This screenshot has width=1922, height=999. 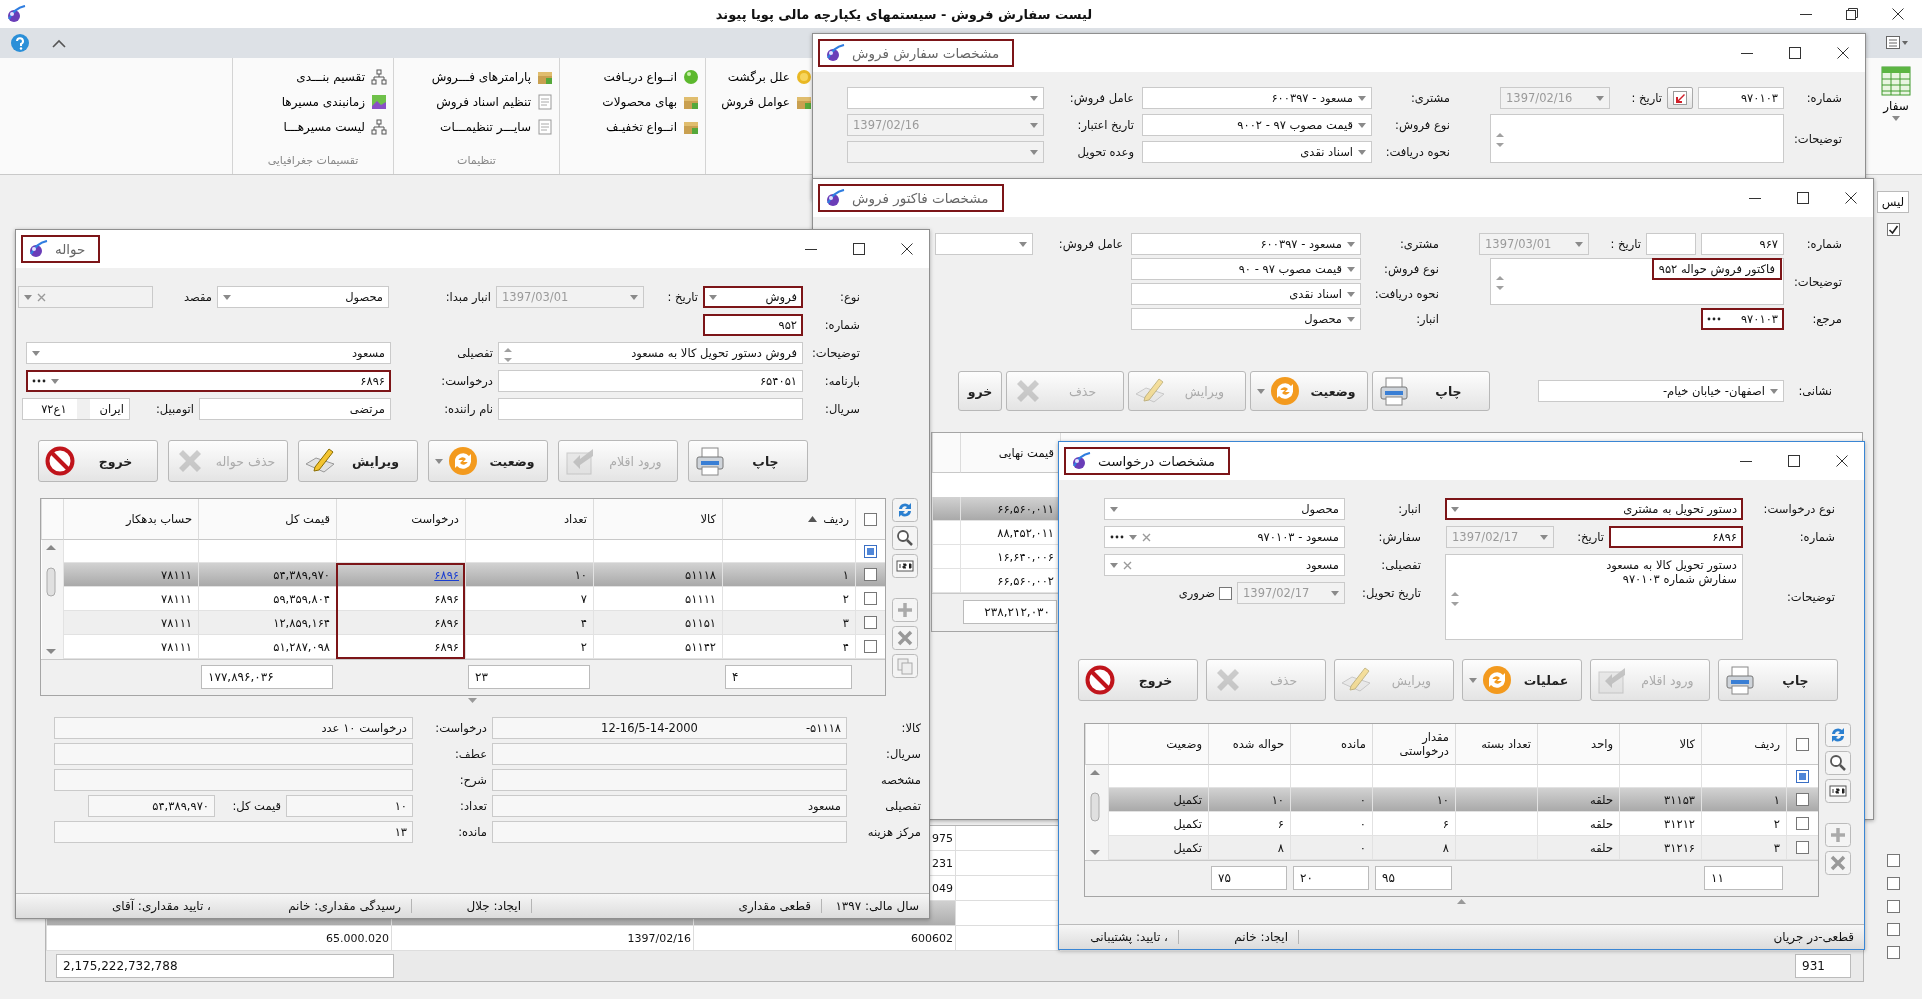 I want to click on scrollbar, so click(x=52, y=599).